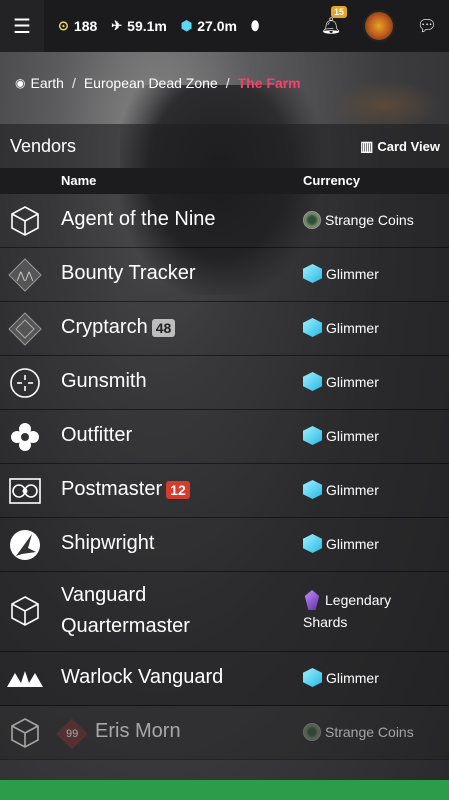  I want to click on vendor-row-postmaster: Postmaster 12 Glimmer, so click(224, 491).